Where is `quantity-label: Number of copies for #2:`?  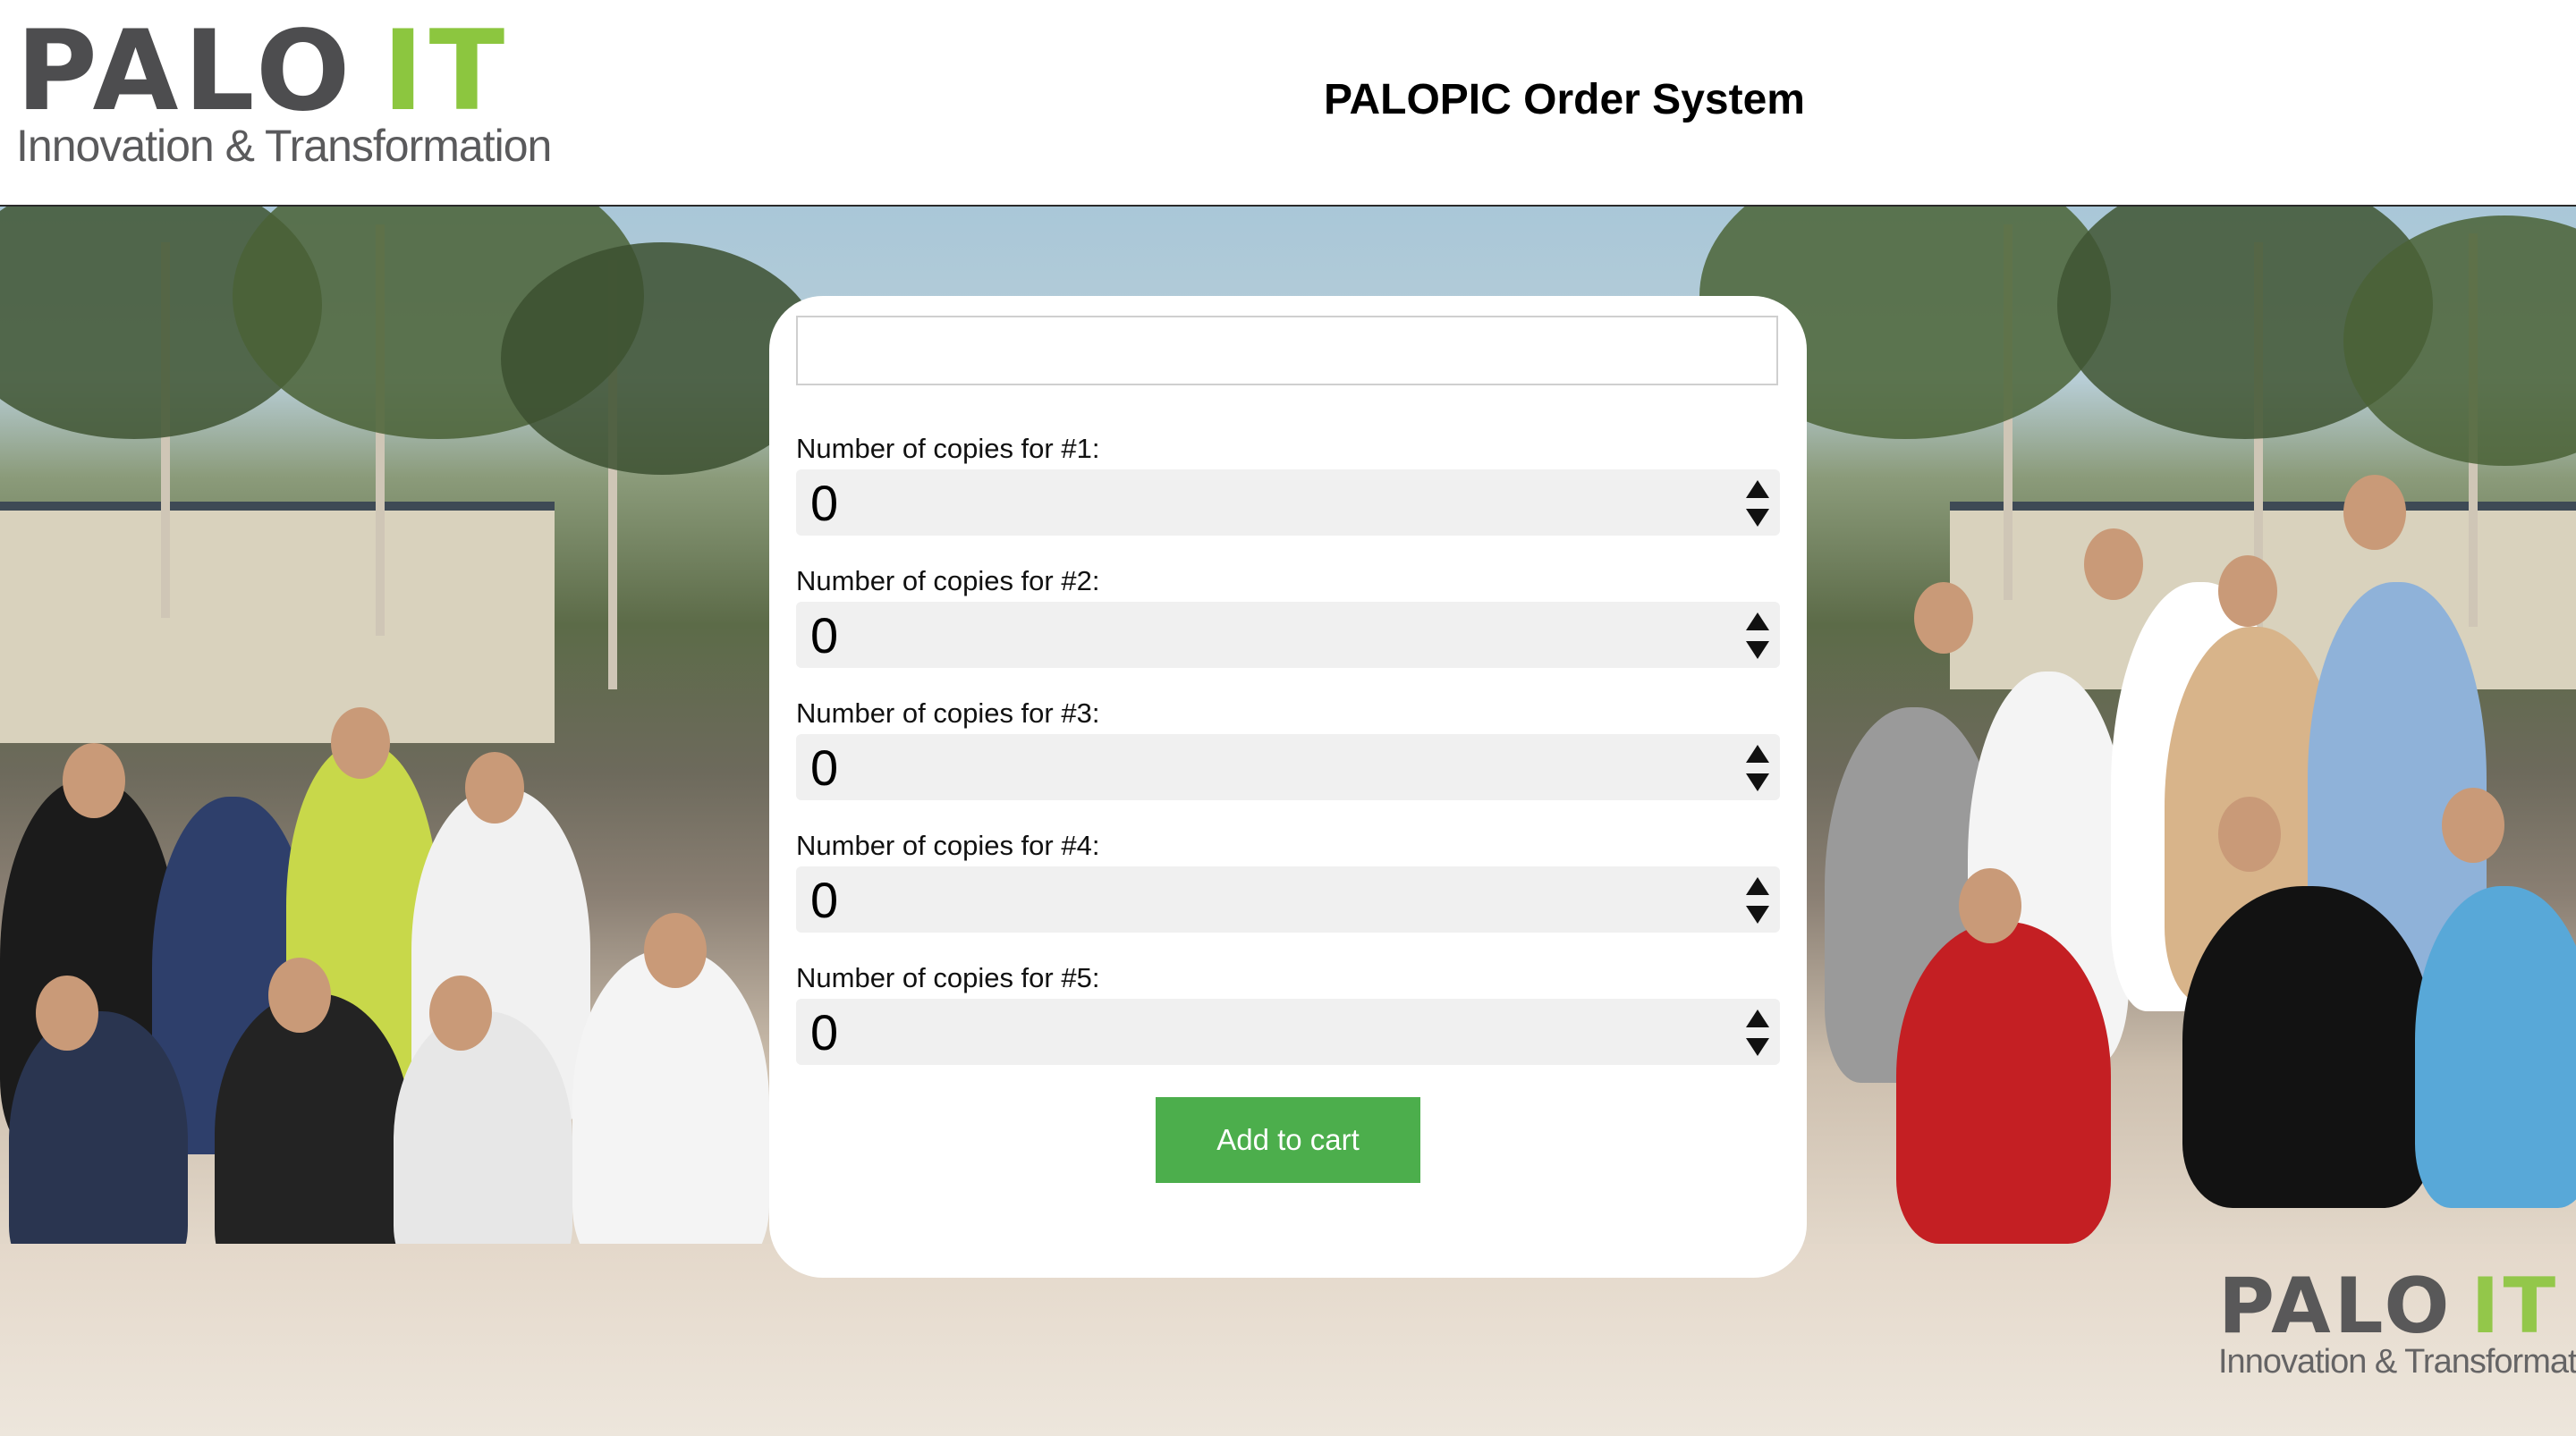
quantity-label: Number of copies for #2: is located at coordinates (948, 580).